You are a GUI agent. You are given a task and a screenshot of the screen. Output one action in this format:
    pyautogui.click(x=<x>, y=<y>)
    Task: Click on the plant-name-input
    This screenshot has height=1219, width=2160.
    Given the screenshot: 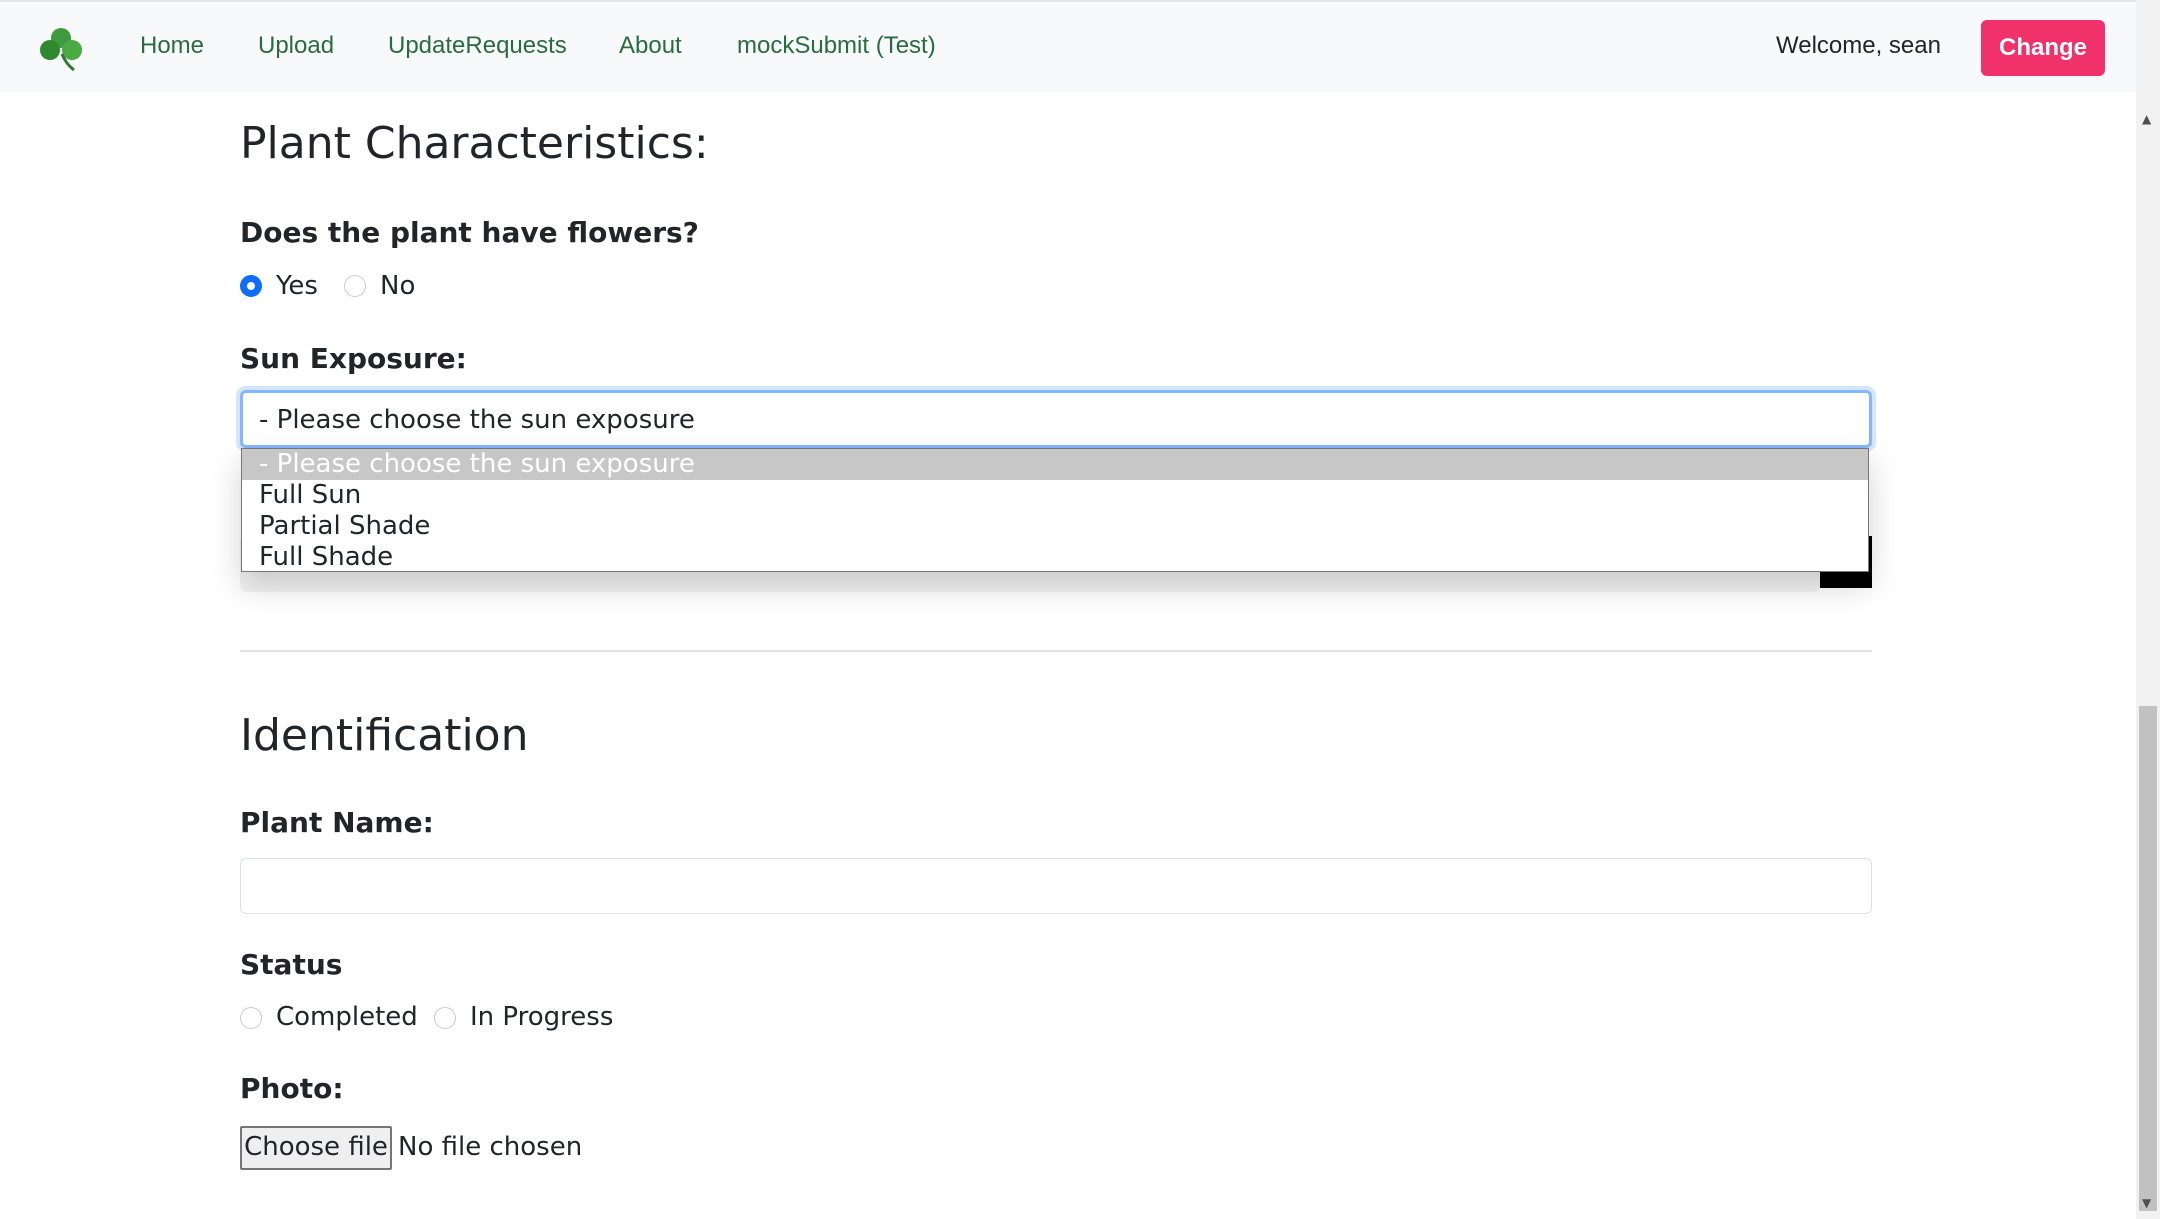 What is the action you would take?
    pyautogui.click(x=1056, y=886)
    